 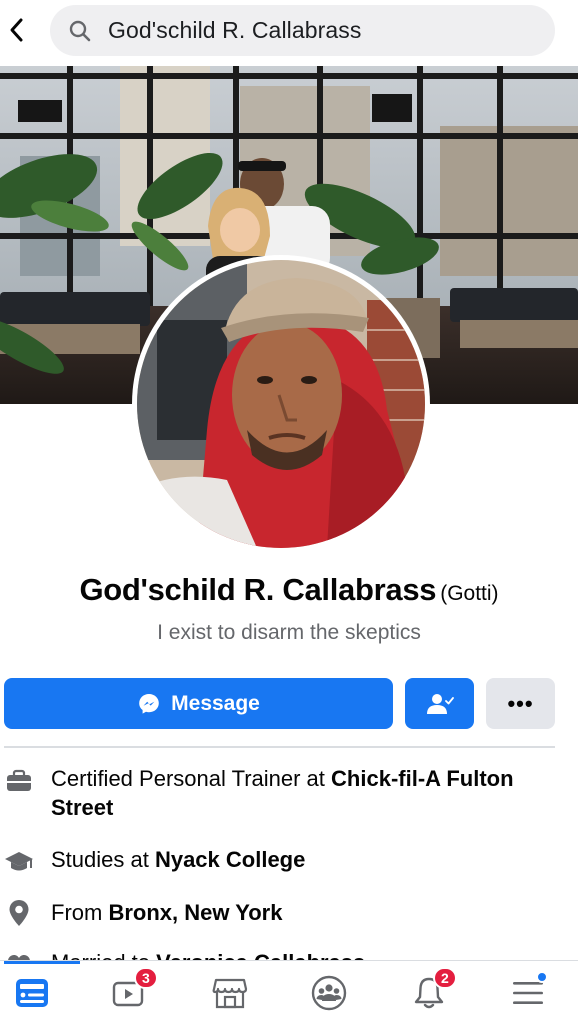 What do you see at coordinates (215, 703) in the screenshot?
I see `message-button-label: Message` at bounding box center [215, 703].